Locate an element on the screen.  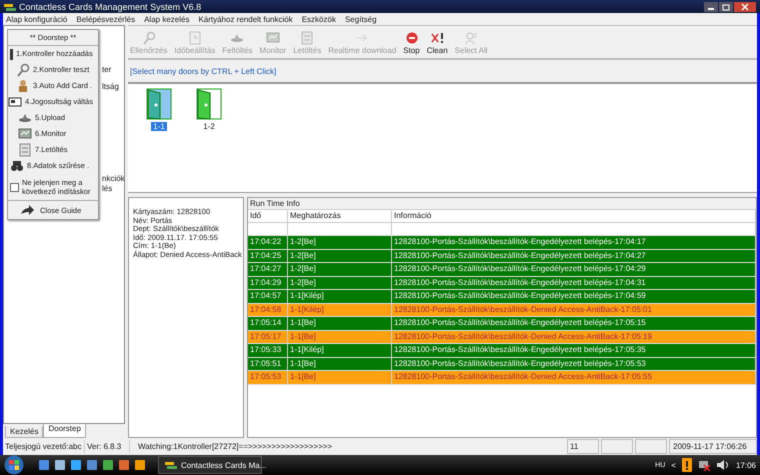
menu-item: Segítség is located at coordinates (360, 19).